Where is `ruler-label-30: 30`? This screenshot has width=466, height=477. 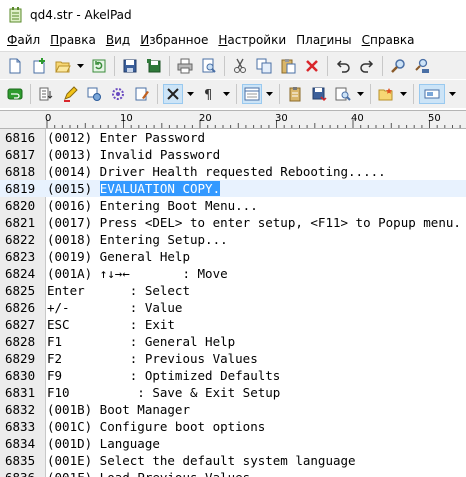
ruler-label-30: 30 is located at coordinates (281, 118).